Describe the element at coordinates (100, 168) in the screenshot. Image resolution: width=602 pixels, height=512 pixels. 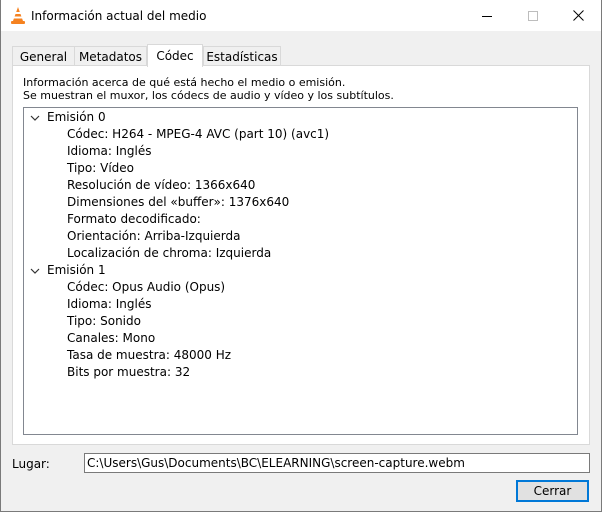
I see `tree-item: Tipo: Vídeo` at that location.